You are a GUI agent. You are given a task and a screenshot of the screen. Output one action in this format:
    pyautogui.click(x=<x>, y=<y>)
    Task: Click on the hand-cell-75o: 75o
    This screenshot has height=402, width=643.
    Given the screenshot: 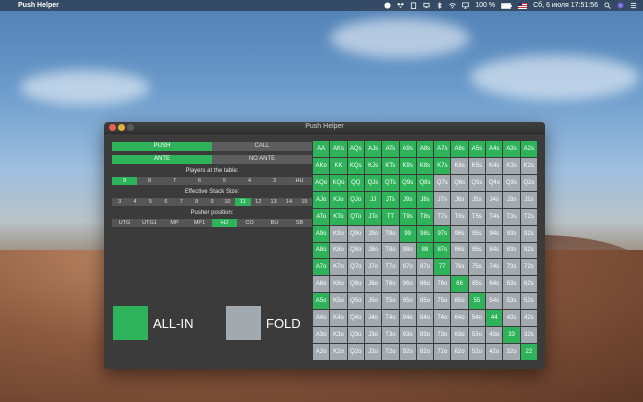 What is the action you would take?
    pyautogui.click(x=442, y=301)
    